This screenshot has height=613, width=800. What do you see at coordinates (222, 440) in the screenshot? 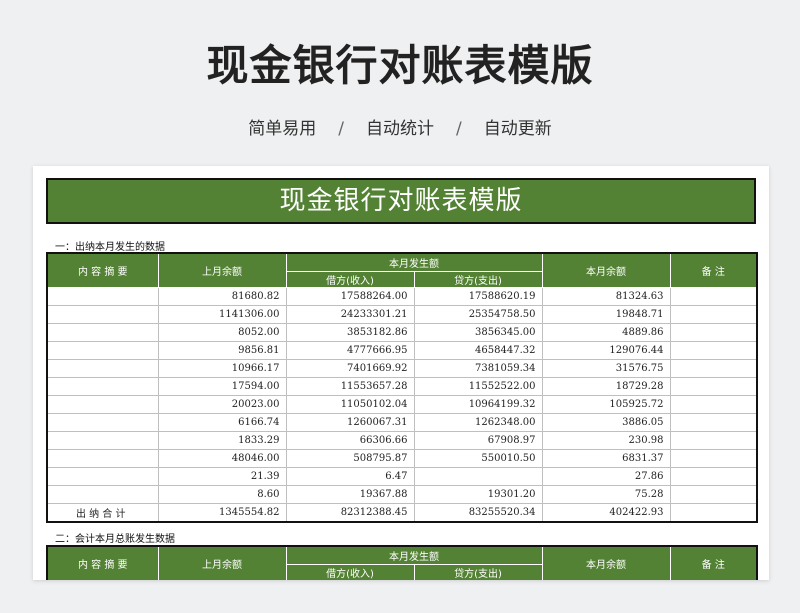
I see `cell-last-balance: 1833.29` at bounding box center [222, 440].